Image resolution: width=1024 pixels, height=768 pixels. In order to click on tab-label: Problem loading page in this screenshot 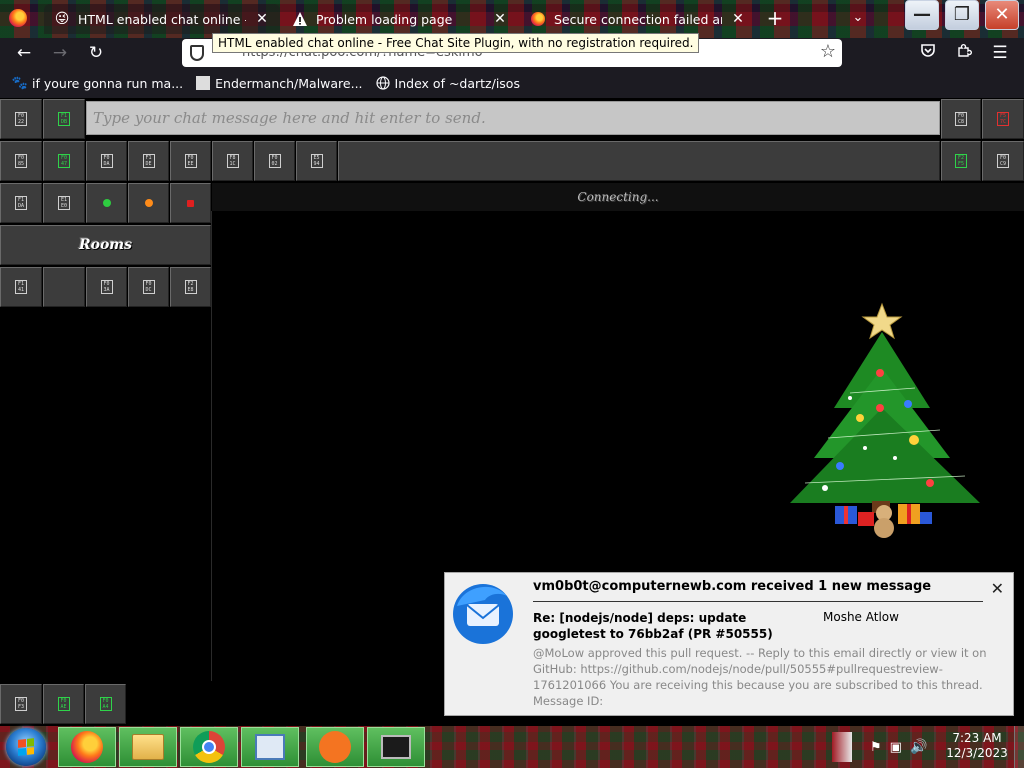, I will do `click(384, 19)`.